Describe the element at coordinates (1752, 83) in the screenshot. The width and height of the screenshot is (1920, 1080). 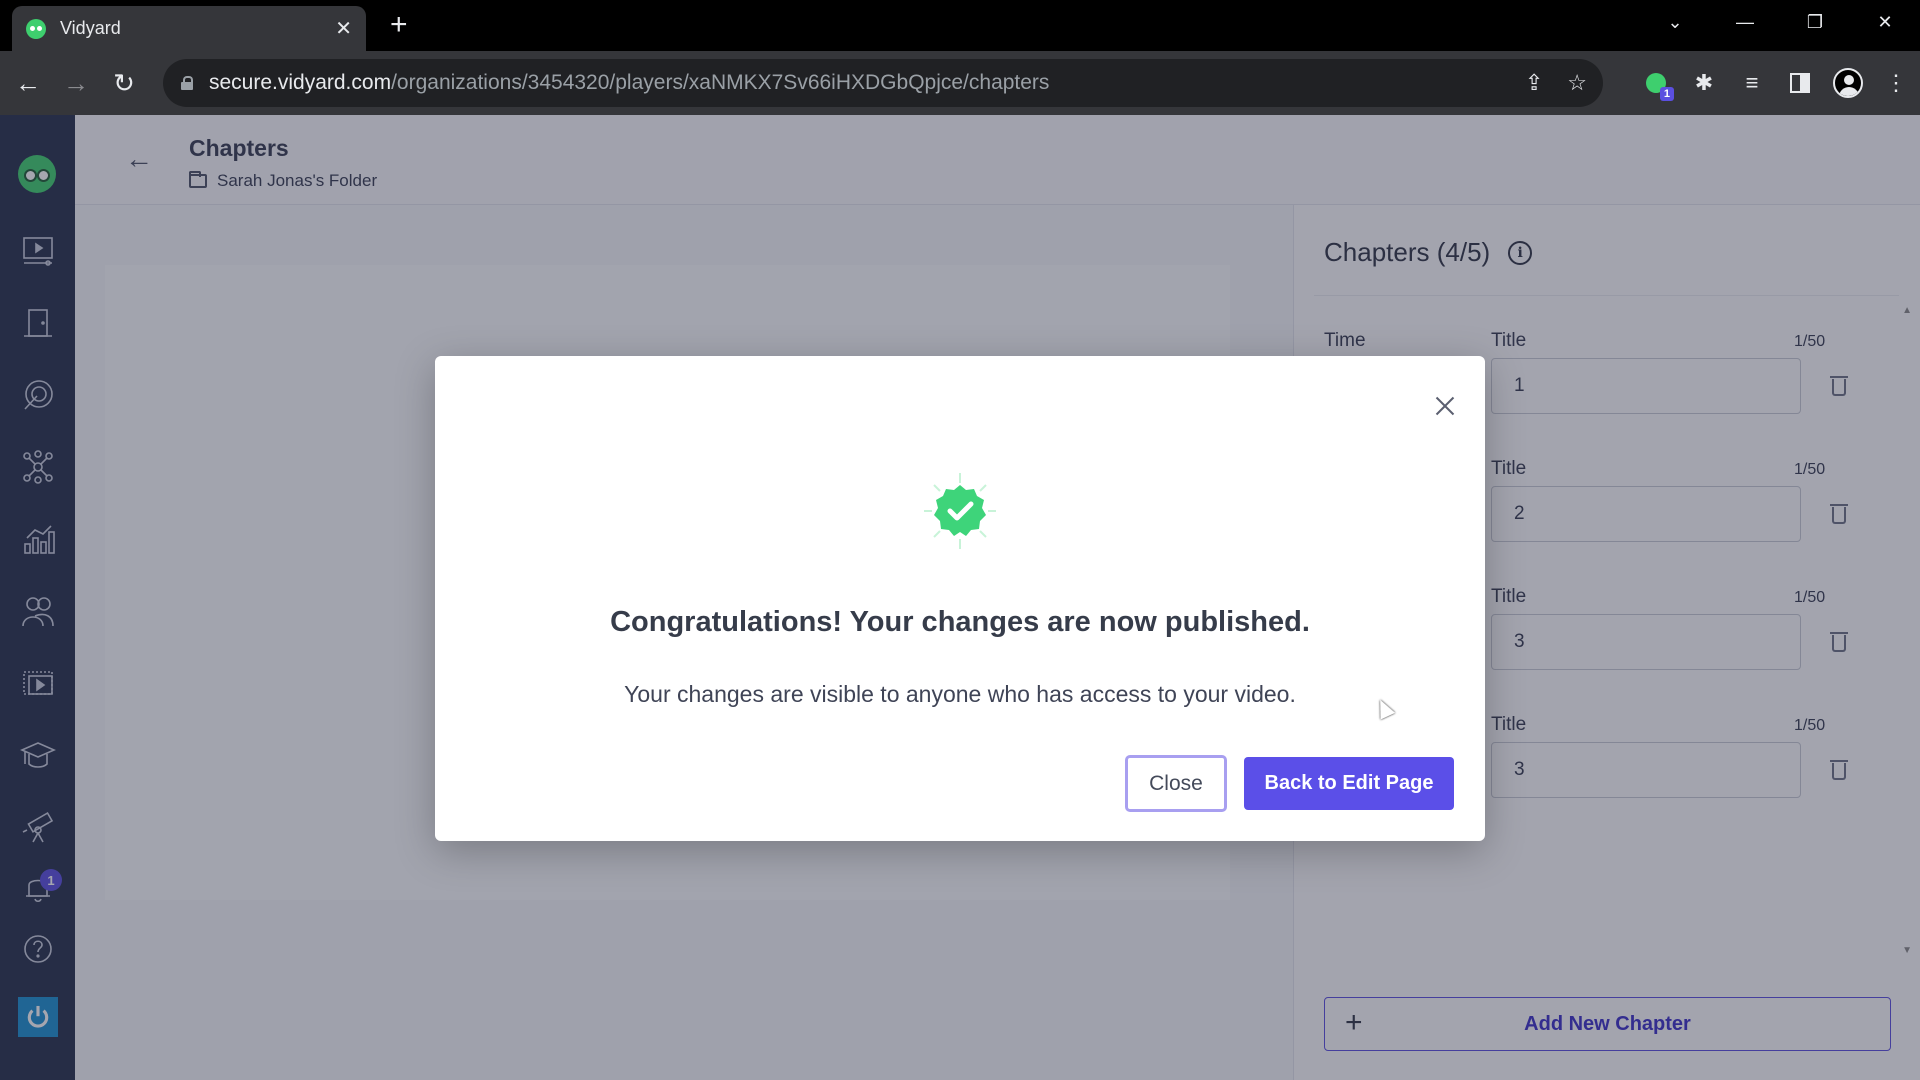
I see `media-queue-icon: ≡` at that location.